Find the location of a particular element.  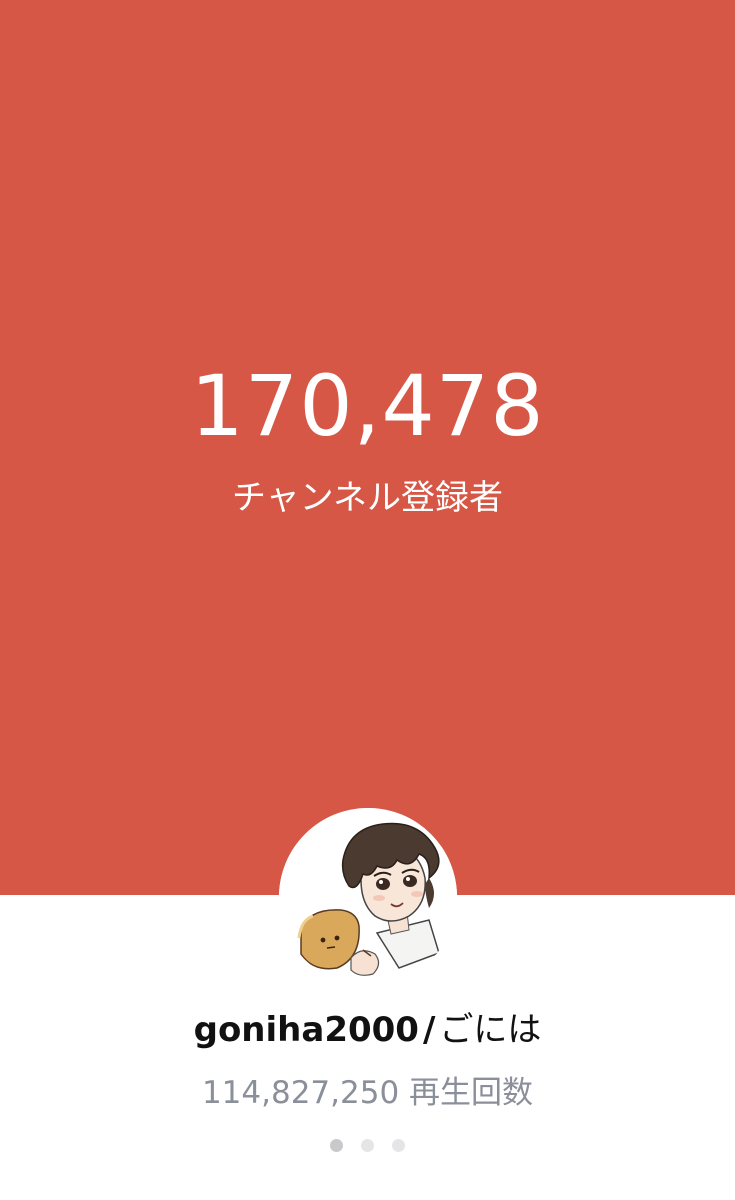

channel-name: goniha2000/ごには is located at coordinates (367, 1030).